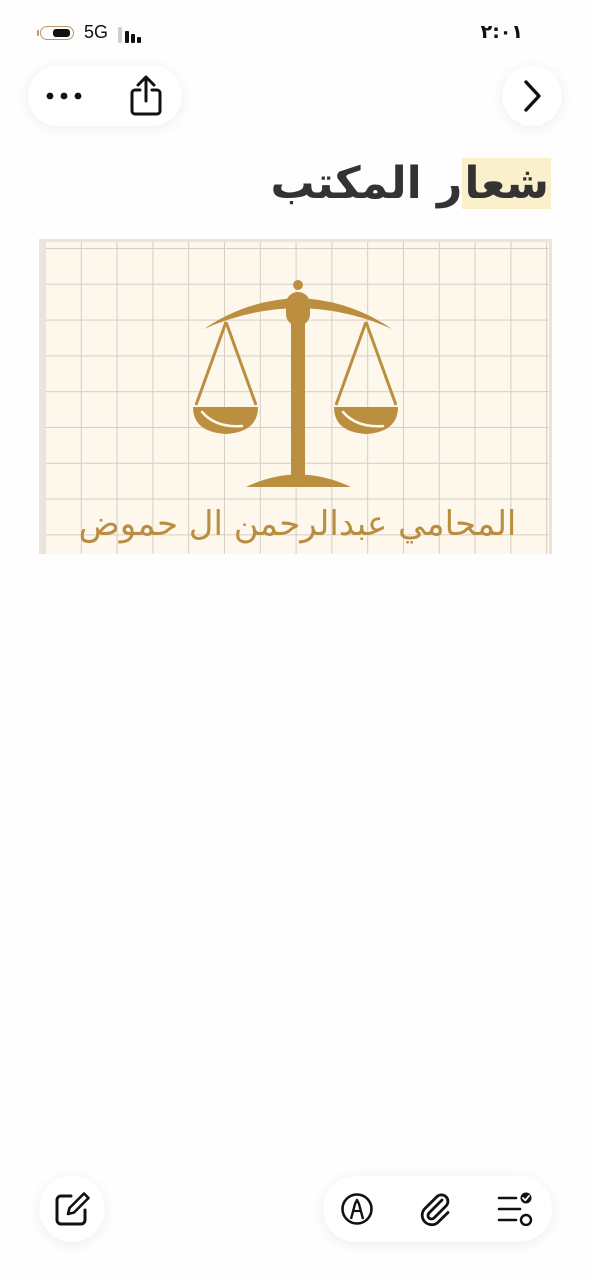 Image resolution: width=591 pixels, height=1280 pixels. I want to click on title-text: ر المكتب, so click(366, 183).